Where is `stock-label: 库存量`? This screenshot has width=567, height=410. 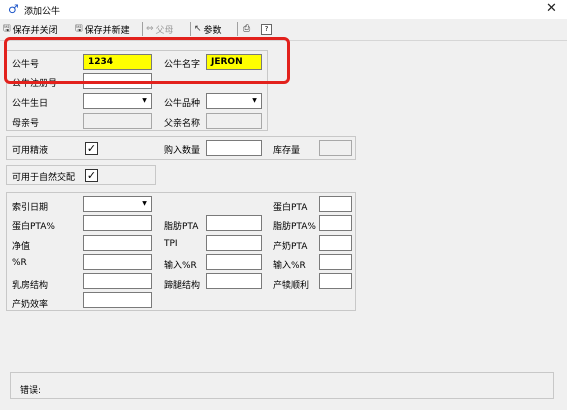 stock-label: 库存量 is located at coordinates (287, 151).